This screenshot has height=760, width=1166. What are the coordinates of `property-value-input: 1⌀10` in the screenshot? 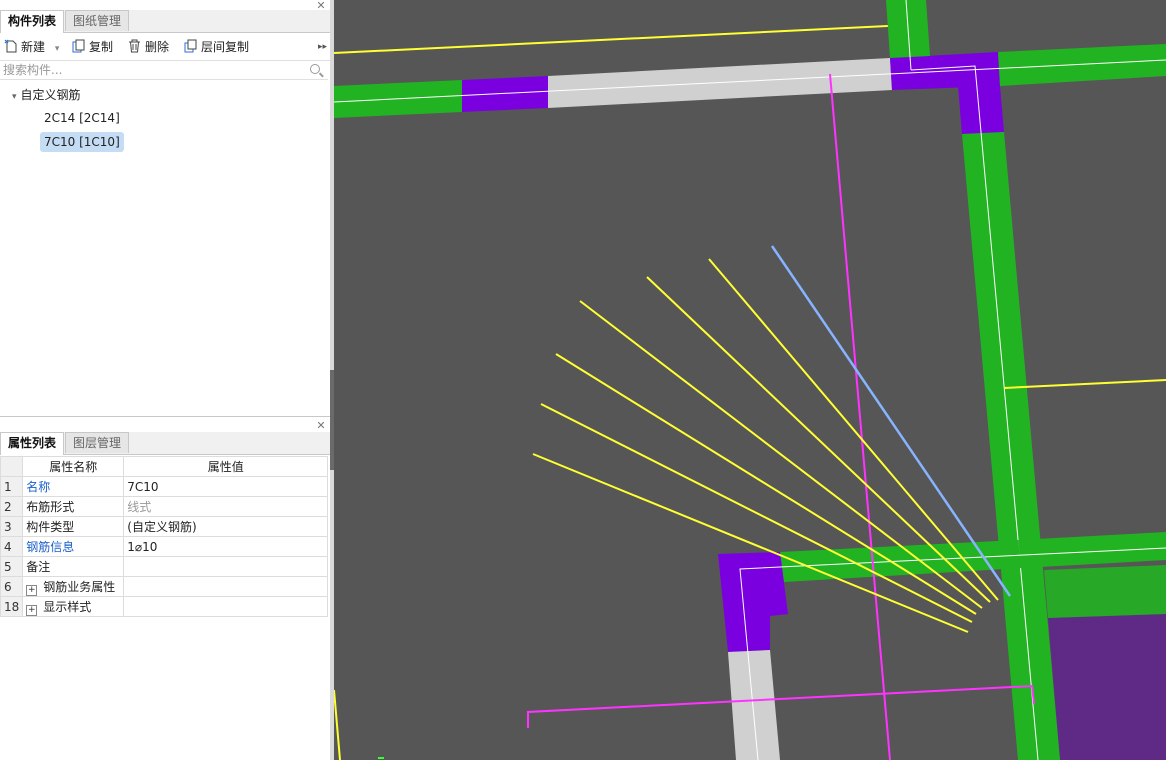 It's located at (226, 546).